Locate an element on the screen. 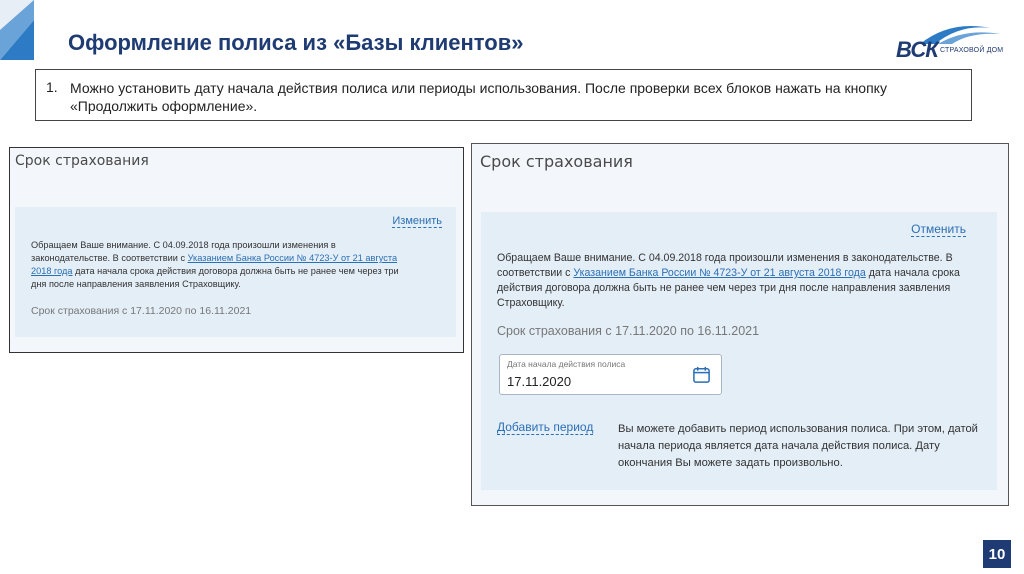  edit-link: Изменить is located at coordinates (417, 222).